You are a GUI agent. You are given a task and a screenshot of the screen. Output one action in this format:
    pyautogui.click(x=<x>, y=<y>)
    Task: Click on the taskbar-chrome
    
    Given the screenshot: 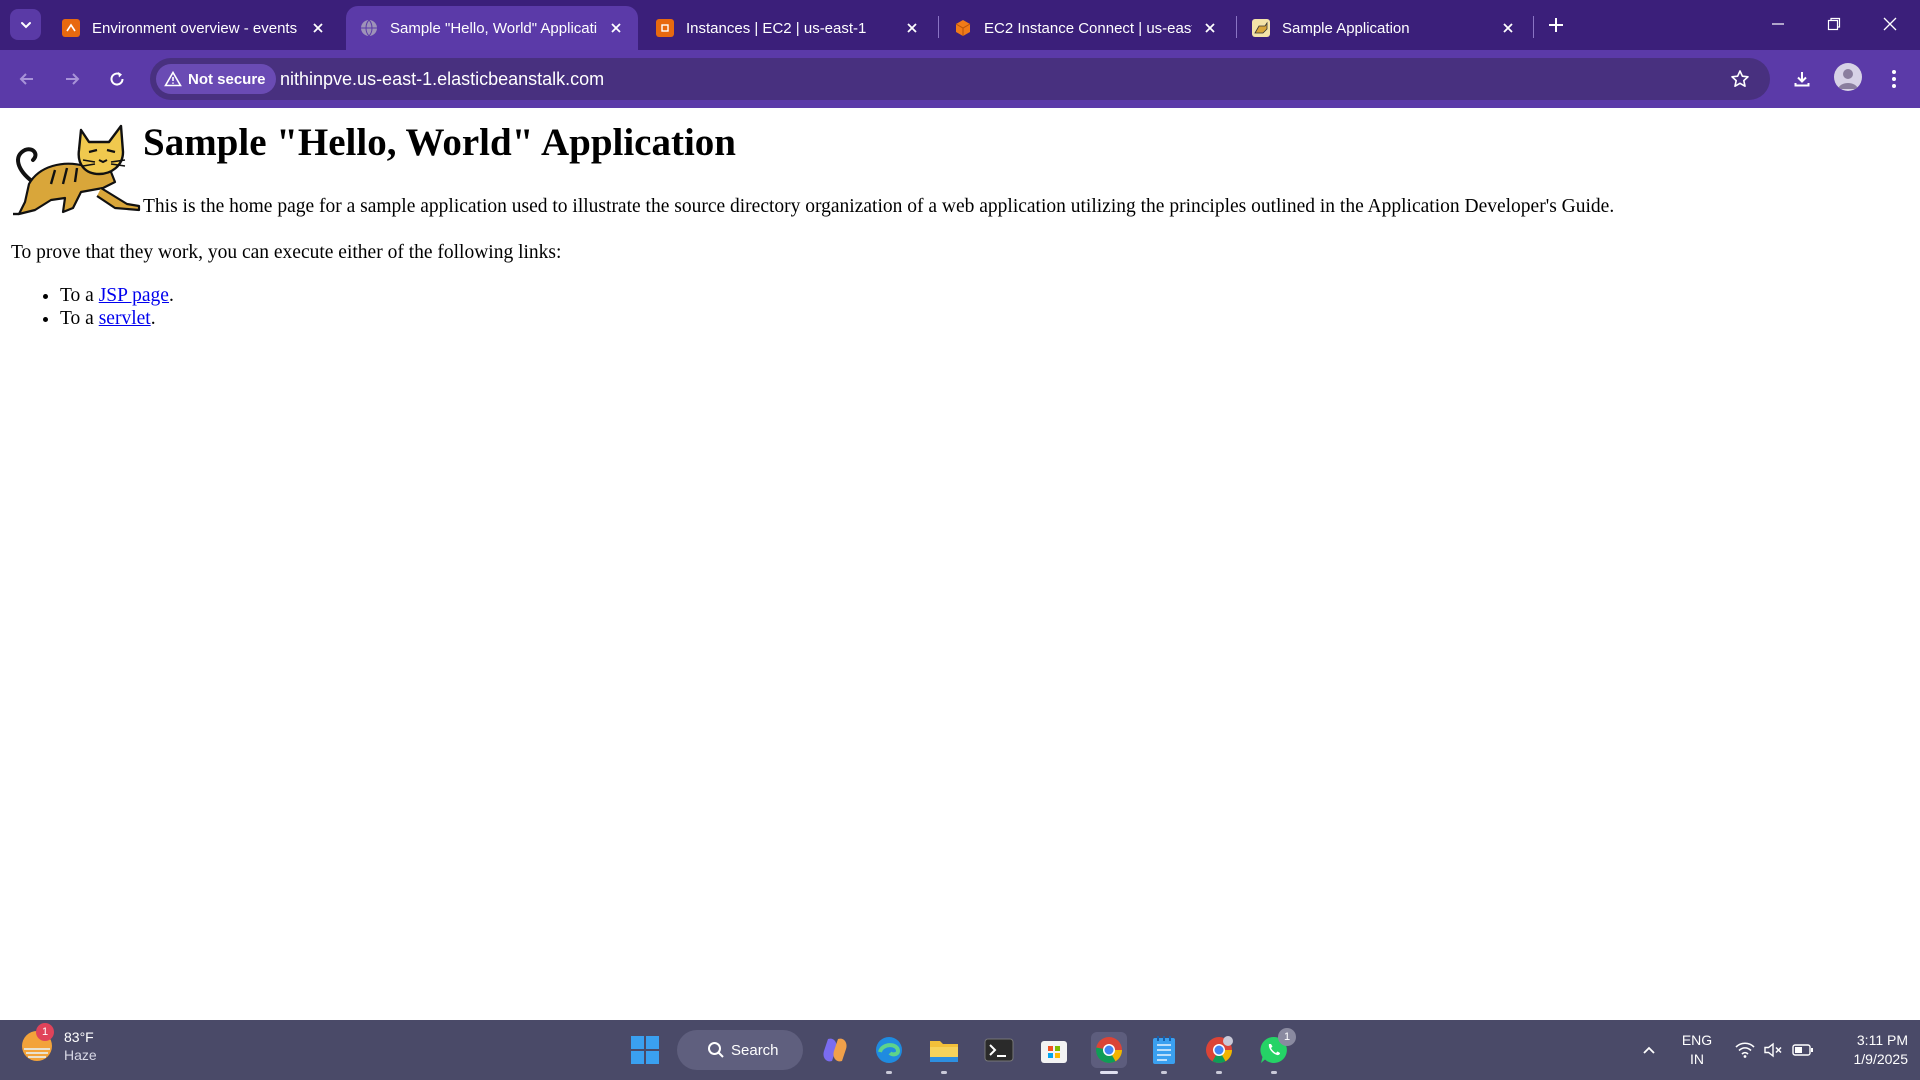 What is the action you would take?
    pyautogui.click(x=1109, y=1053)
    